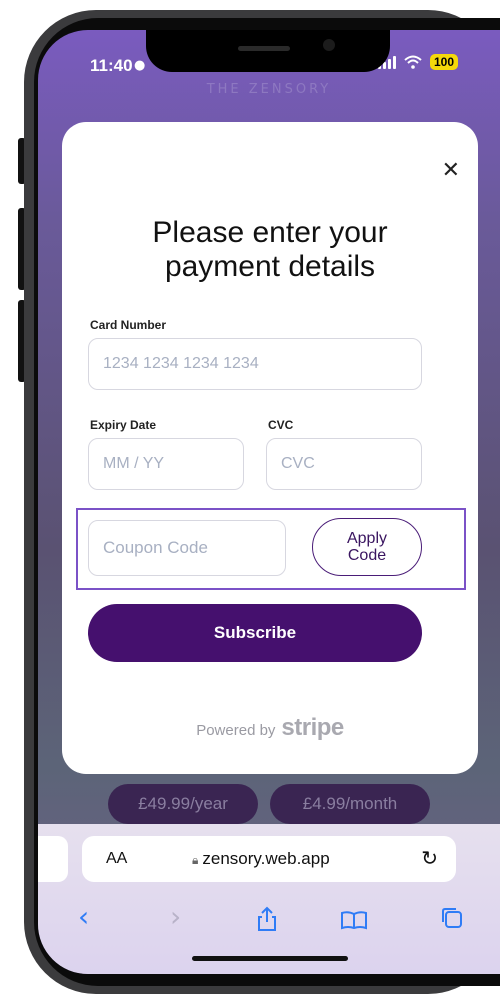 This screenshot has height=998, width=500. I want to click on camera, so click(329, 45).